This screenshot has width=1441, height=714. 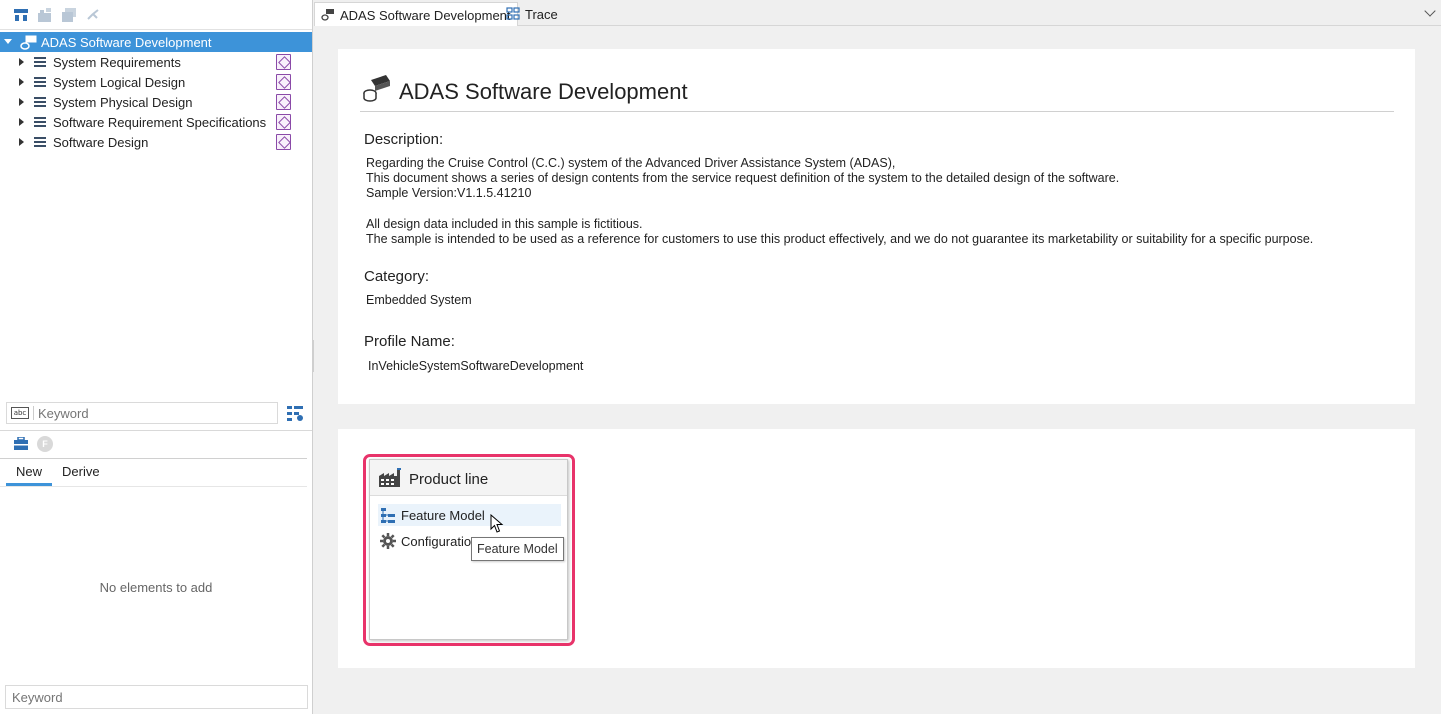 I want to click on empty-message: No elements to add, so click(x=156, y=587).